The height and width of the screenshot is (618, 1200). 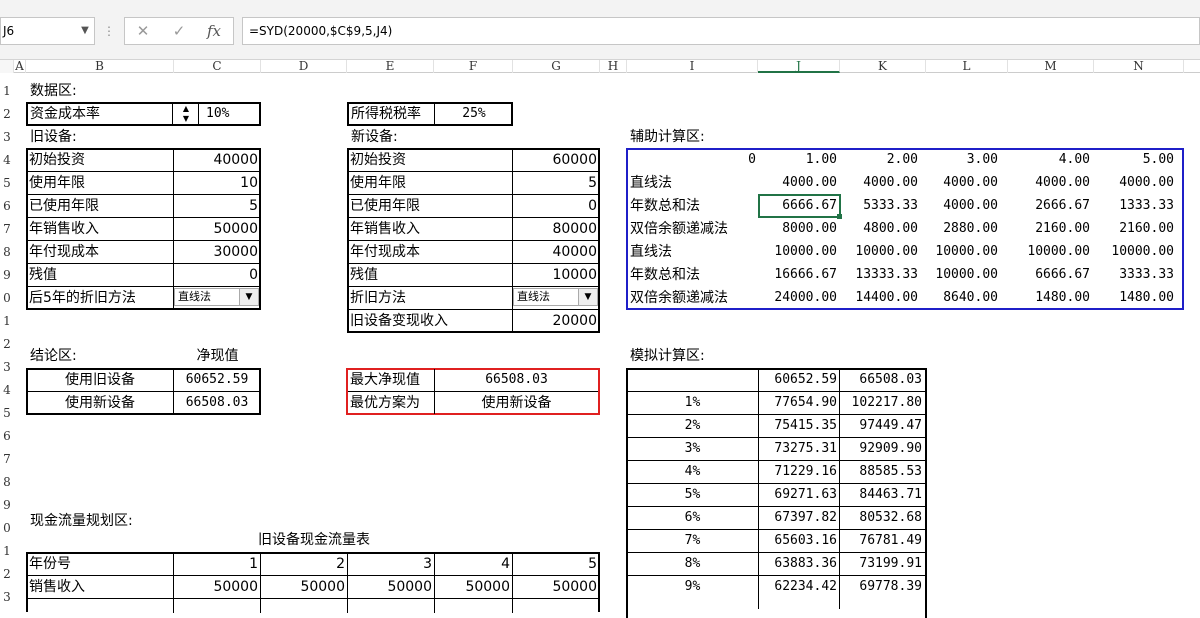 I want to click on sim-rate-cell: 8%, so click(x=692, y=564).